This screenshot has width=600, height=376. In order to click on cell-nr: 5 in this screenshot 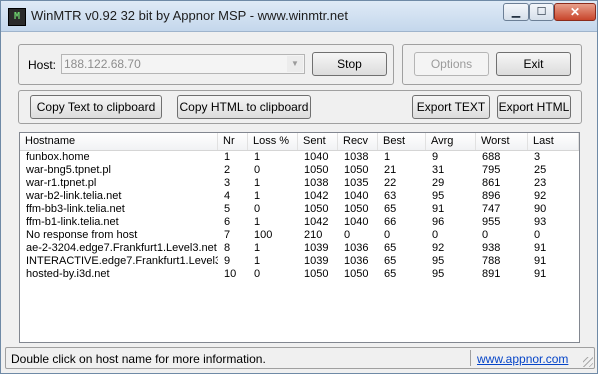, I will do `click(227, 209)`.